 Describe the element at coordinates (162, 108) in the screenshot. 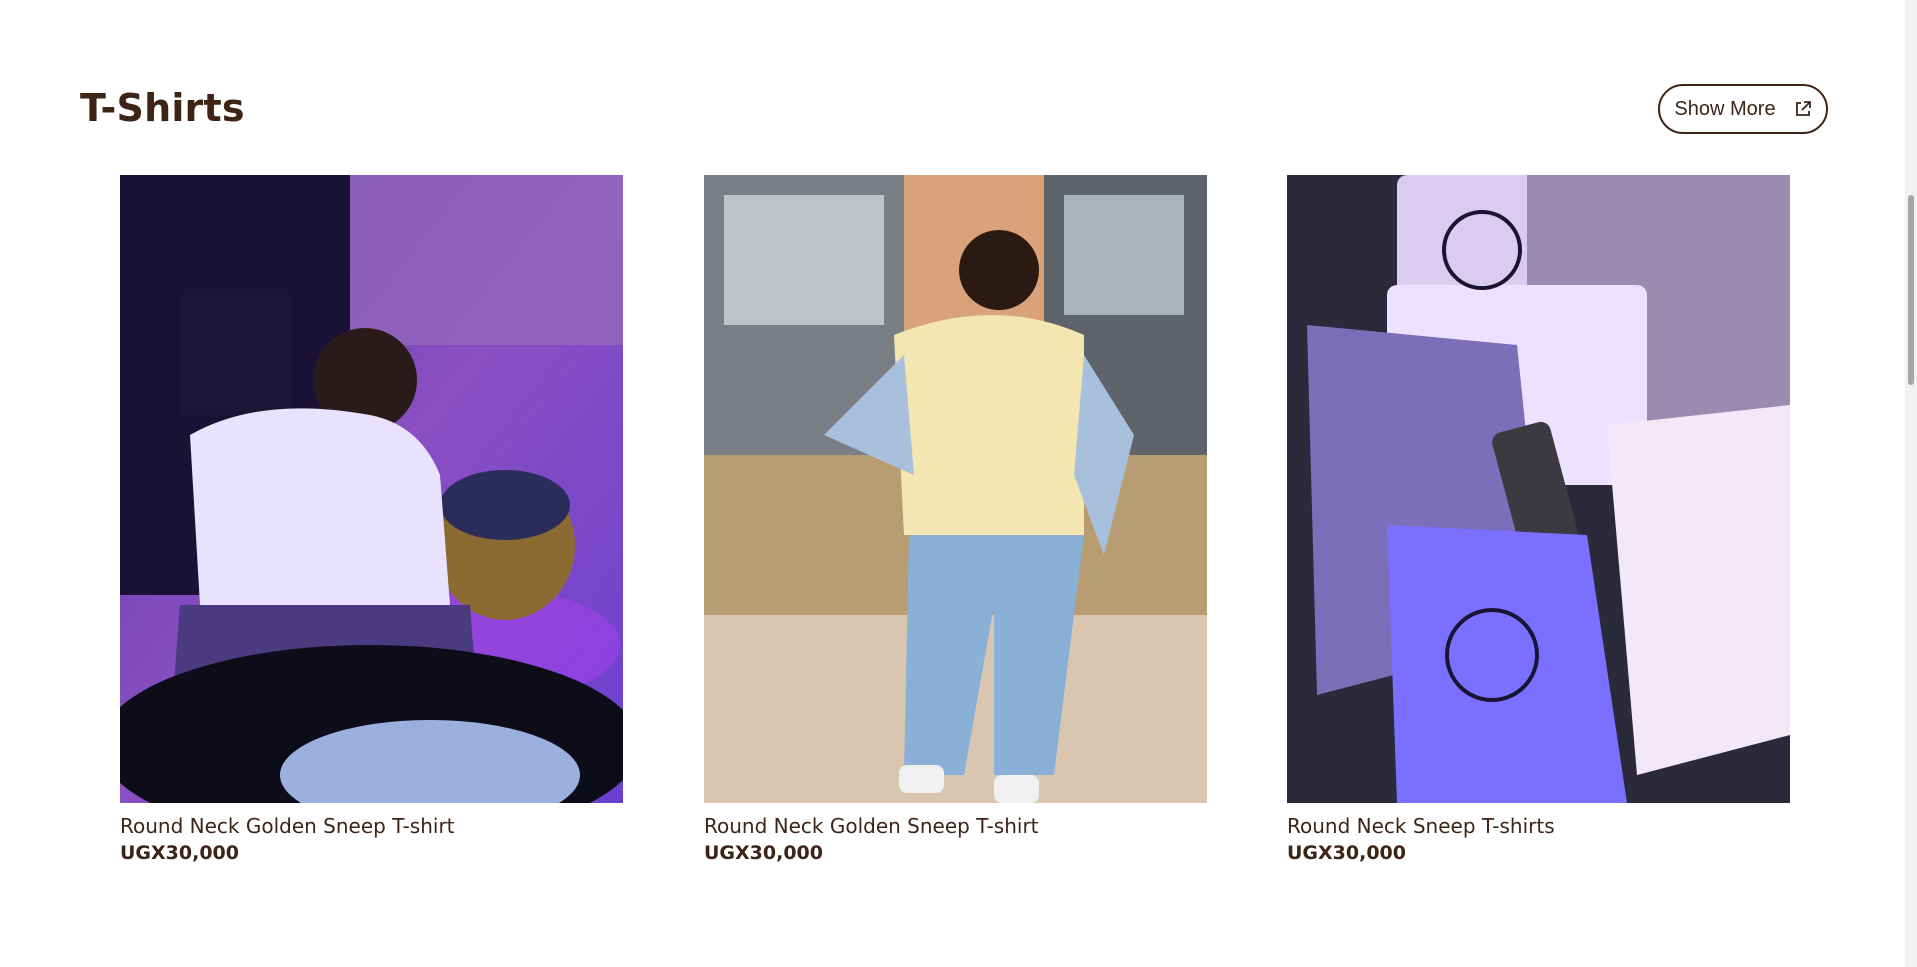

I see `section-title: T-Shirts` at that location.